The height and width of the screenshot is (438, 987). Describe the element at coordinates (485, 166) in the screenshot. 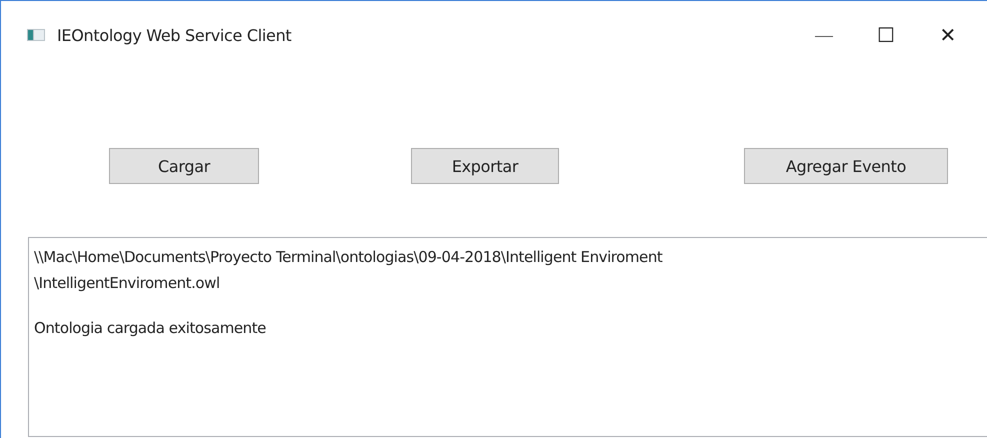

I see `export-button: Exportar` at that location.